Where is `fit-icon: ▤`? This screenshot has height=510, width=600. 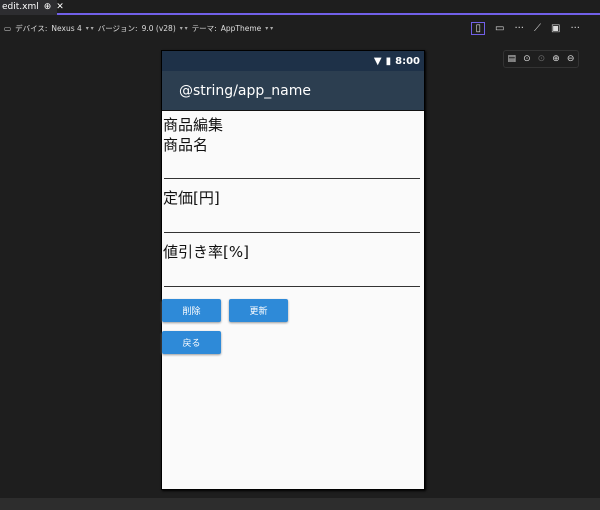
fit-icon: ▤ is located at coordinates (512, 59).